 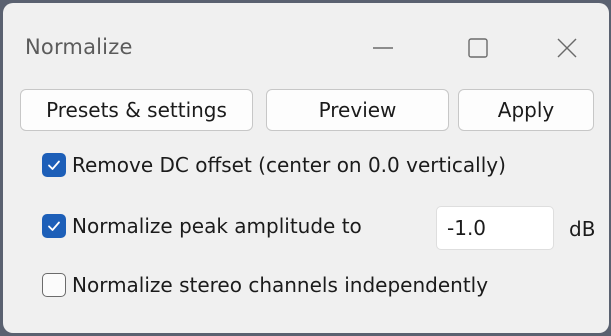 I want to click on maximize-icon, so click(x=478, y=48).